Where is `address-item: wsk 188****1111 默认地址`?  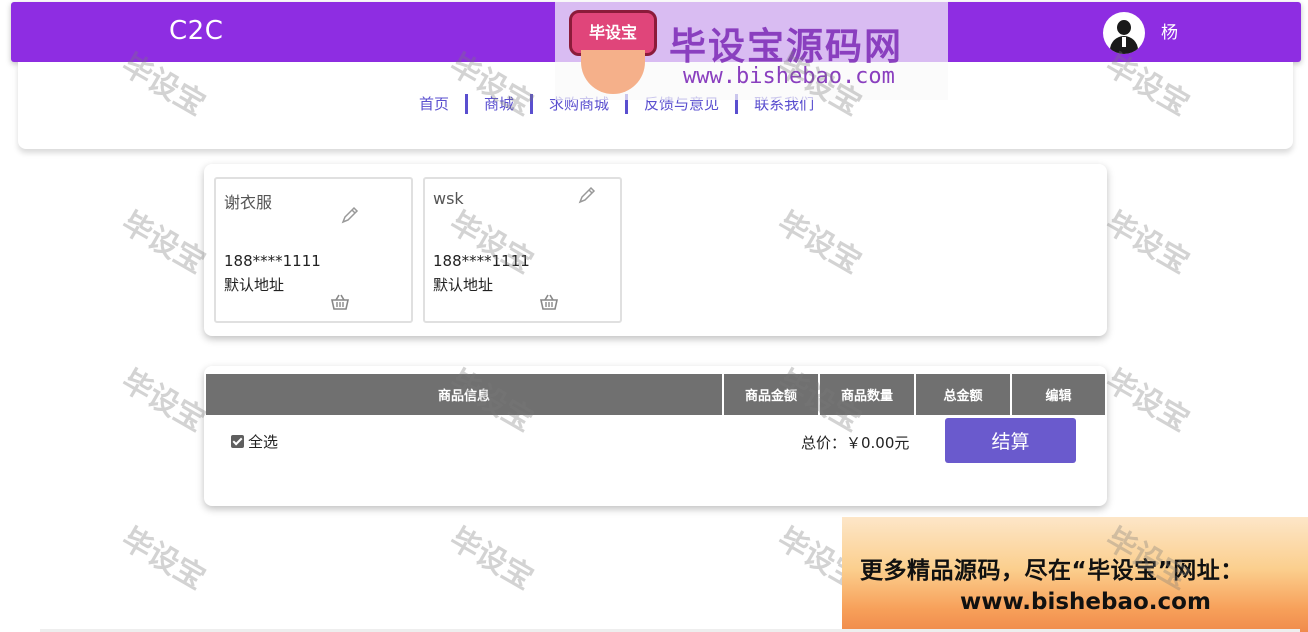 address-item: wsk 188****1111 默认地址 is located at coordinates (522, 250).